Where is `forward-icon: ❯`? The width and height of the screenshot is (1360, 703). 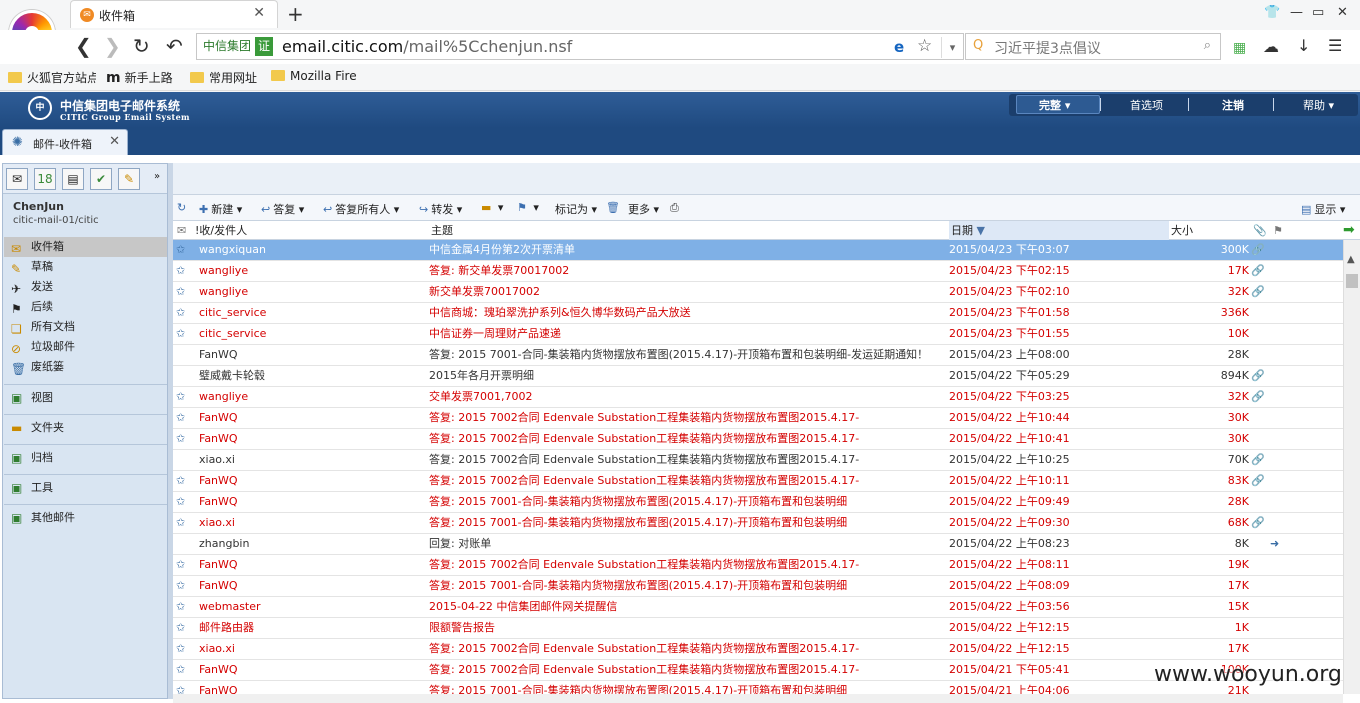
forward-icon: ❯ is located at coordinates (112, 46).